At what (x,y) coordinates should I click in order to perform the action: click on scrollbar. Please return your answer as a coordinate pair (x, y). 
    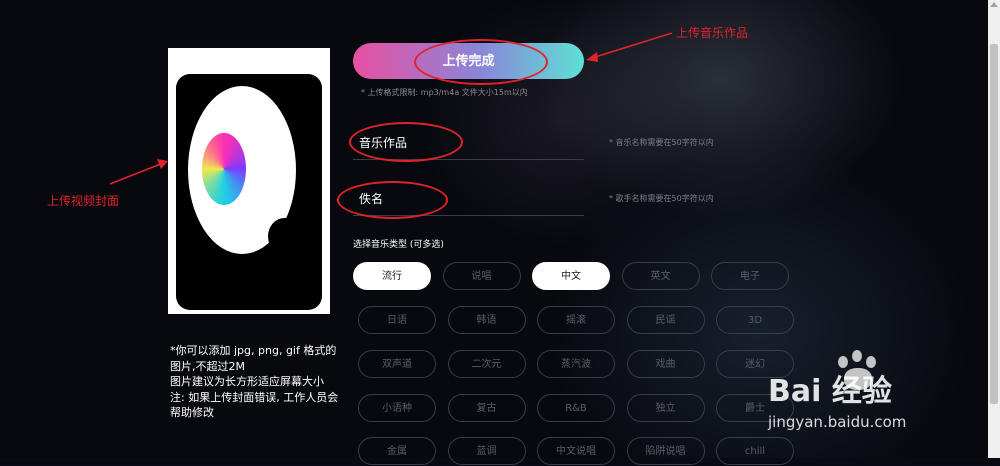
    Looking at the image, I should click on (994, 229).